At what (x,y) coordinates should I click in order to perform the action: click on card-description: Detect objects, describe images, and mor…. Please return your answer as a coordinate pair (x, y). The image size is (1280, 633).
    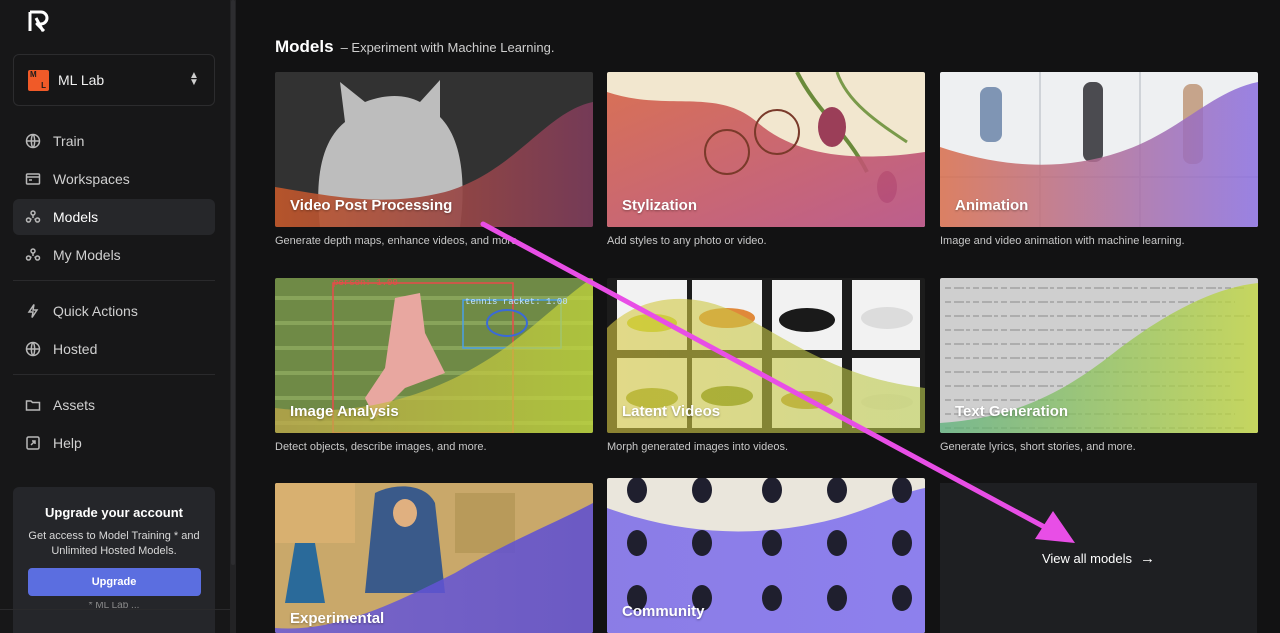
    Looking at the image, I should click on (381, 447).